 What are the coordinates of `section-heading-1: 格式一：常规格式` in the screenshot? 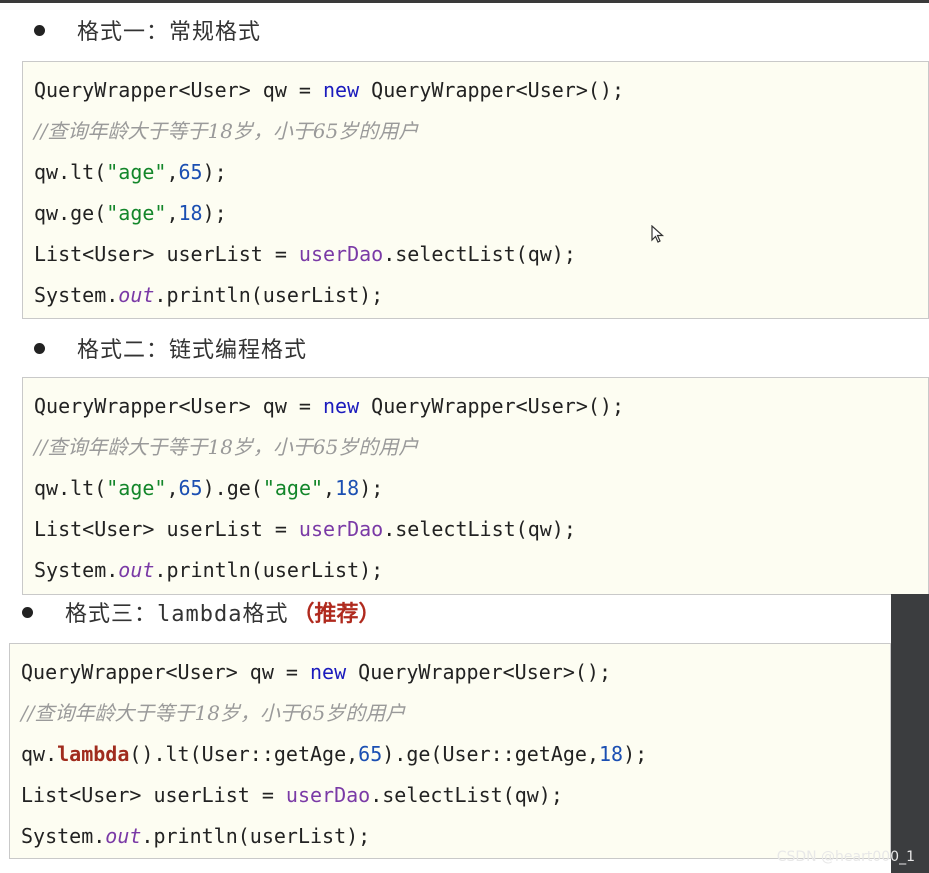 It's located at (147, 30).